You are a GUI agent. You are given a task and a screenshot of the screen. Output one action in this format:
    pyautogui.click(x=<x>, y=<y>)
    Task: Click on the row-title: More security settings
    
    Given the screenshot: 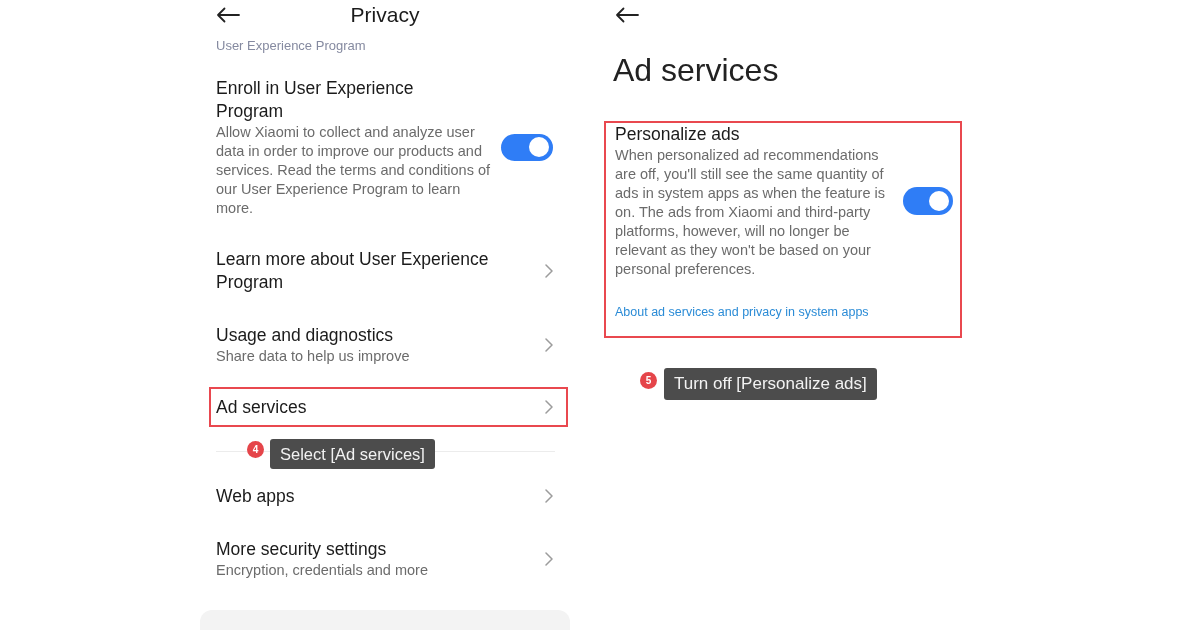 What is the action you would take?
    pyautogui.click(x=301, y=549)
    